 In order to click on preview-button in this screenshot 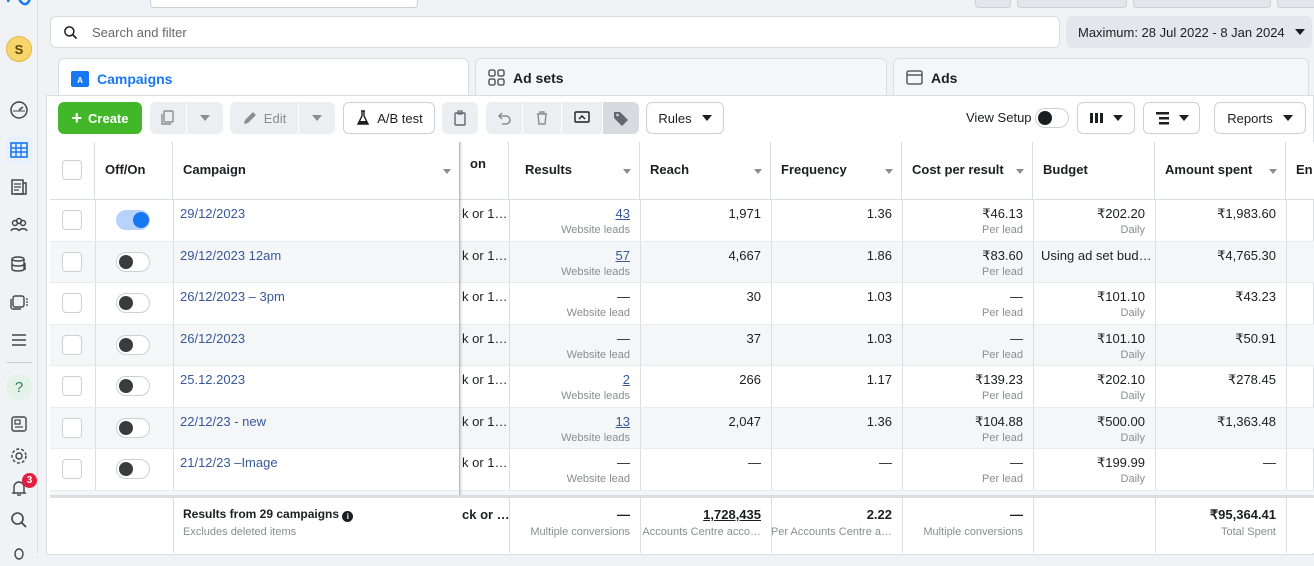, I will do `click(582, 118)`.